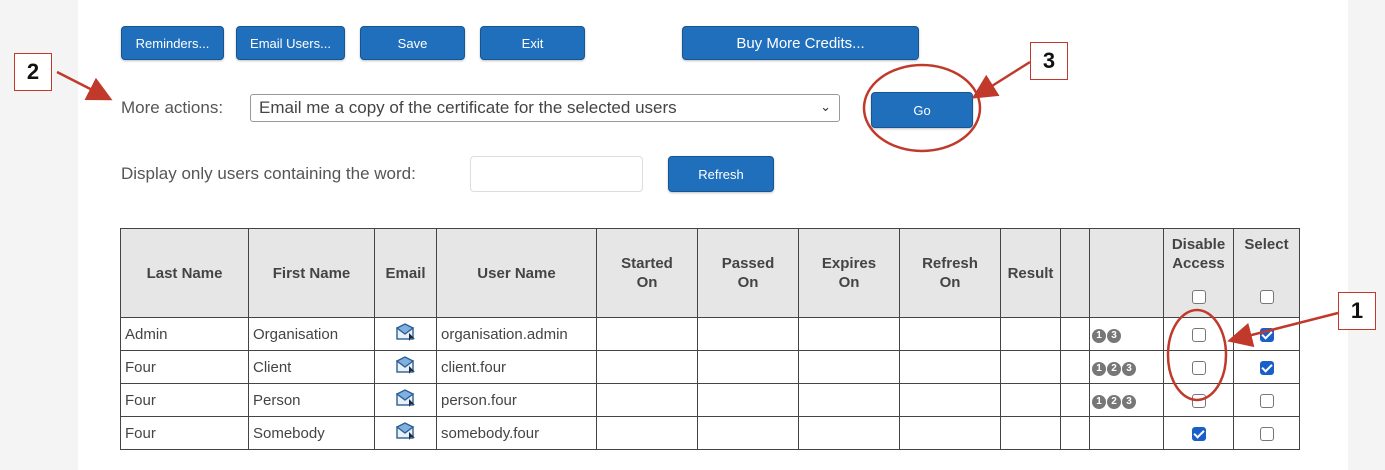 The image size is (1385, 470). Describe the element at coordinates (1049, 61) in the screenshot. I see `callout-3: 3` at that location.